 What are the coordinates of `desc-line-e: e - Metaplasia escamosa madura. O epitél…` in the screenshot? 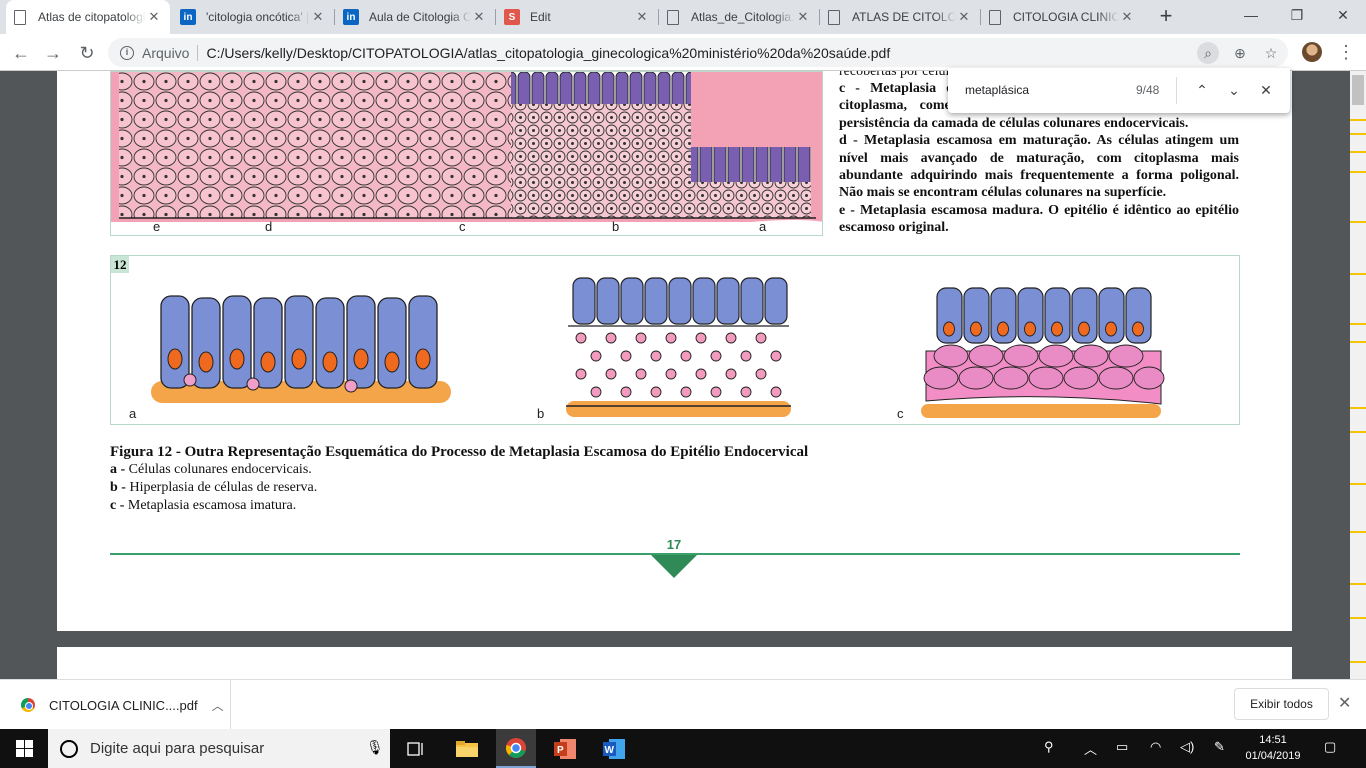 It's located at (1039, 219).